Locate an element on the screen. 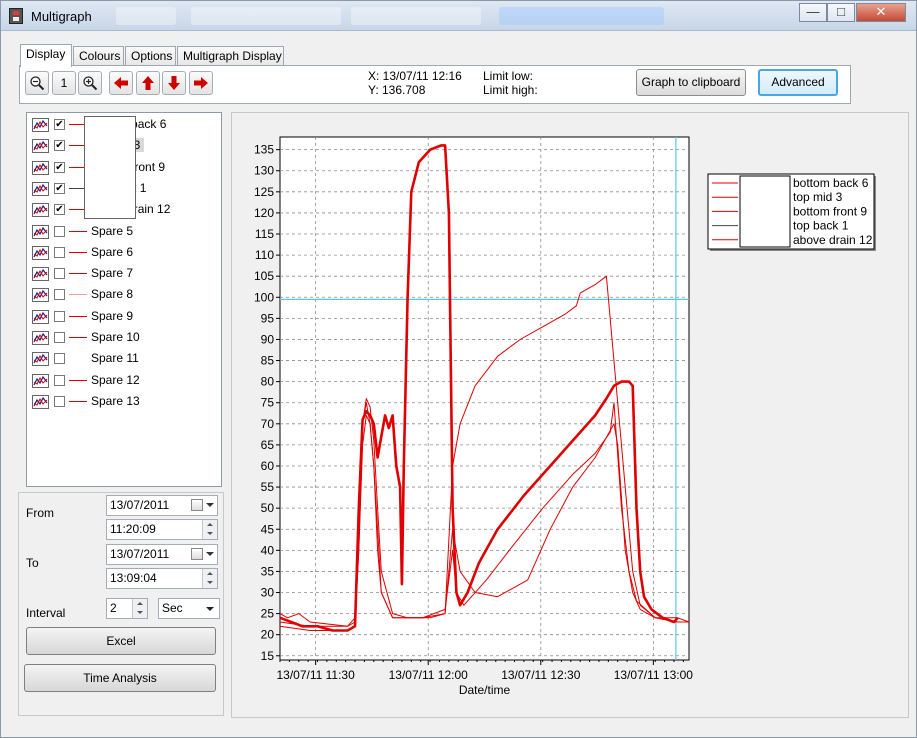 Image resolution: width=917 pixels, height=738 pixels. zoom-reset-button: 1 is located at coordinates (64, 83).